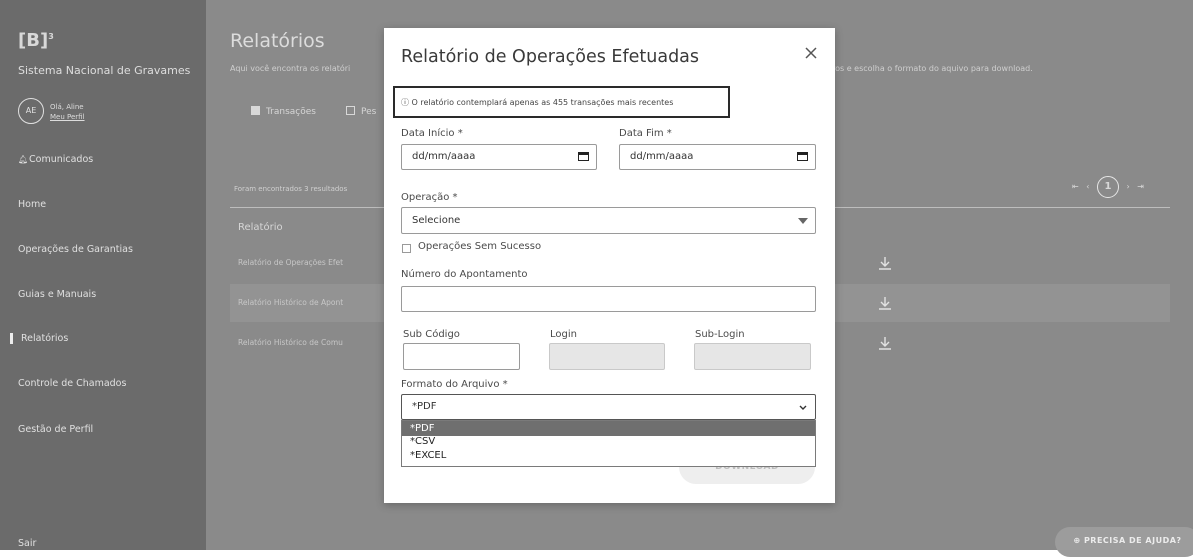 This screenshot has height=557, width=1193. What do you see at coordinates (61, 159) in the screenshot?
I see `sidebar-item-label: Comunicados` at bounding box center [61, 159].